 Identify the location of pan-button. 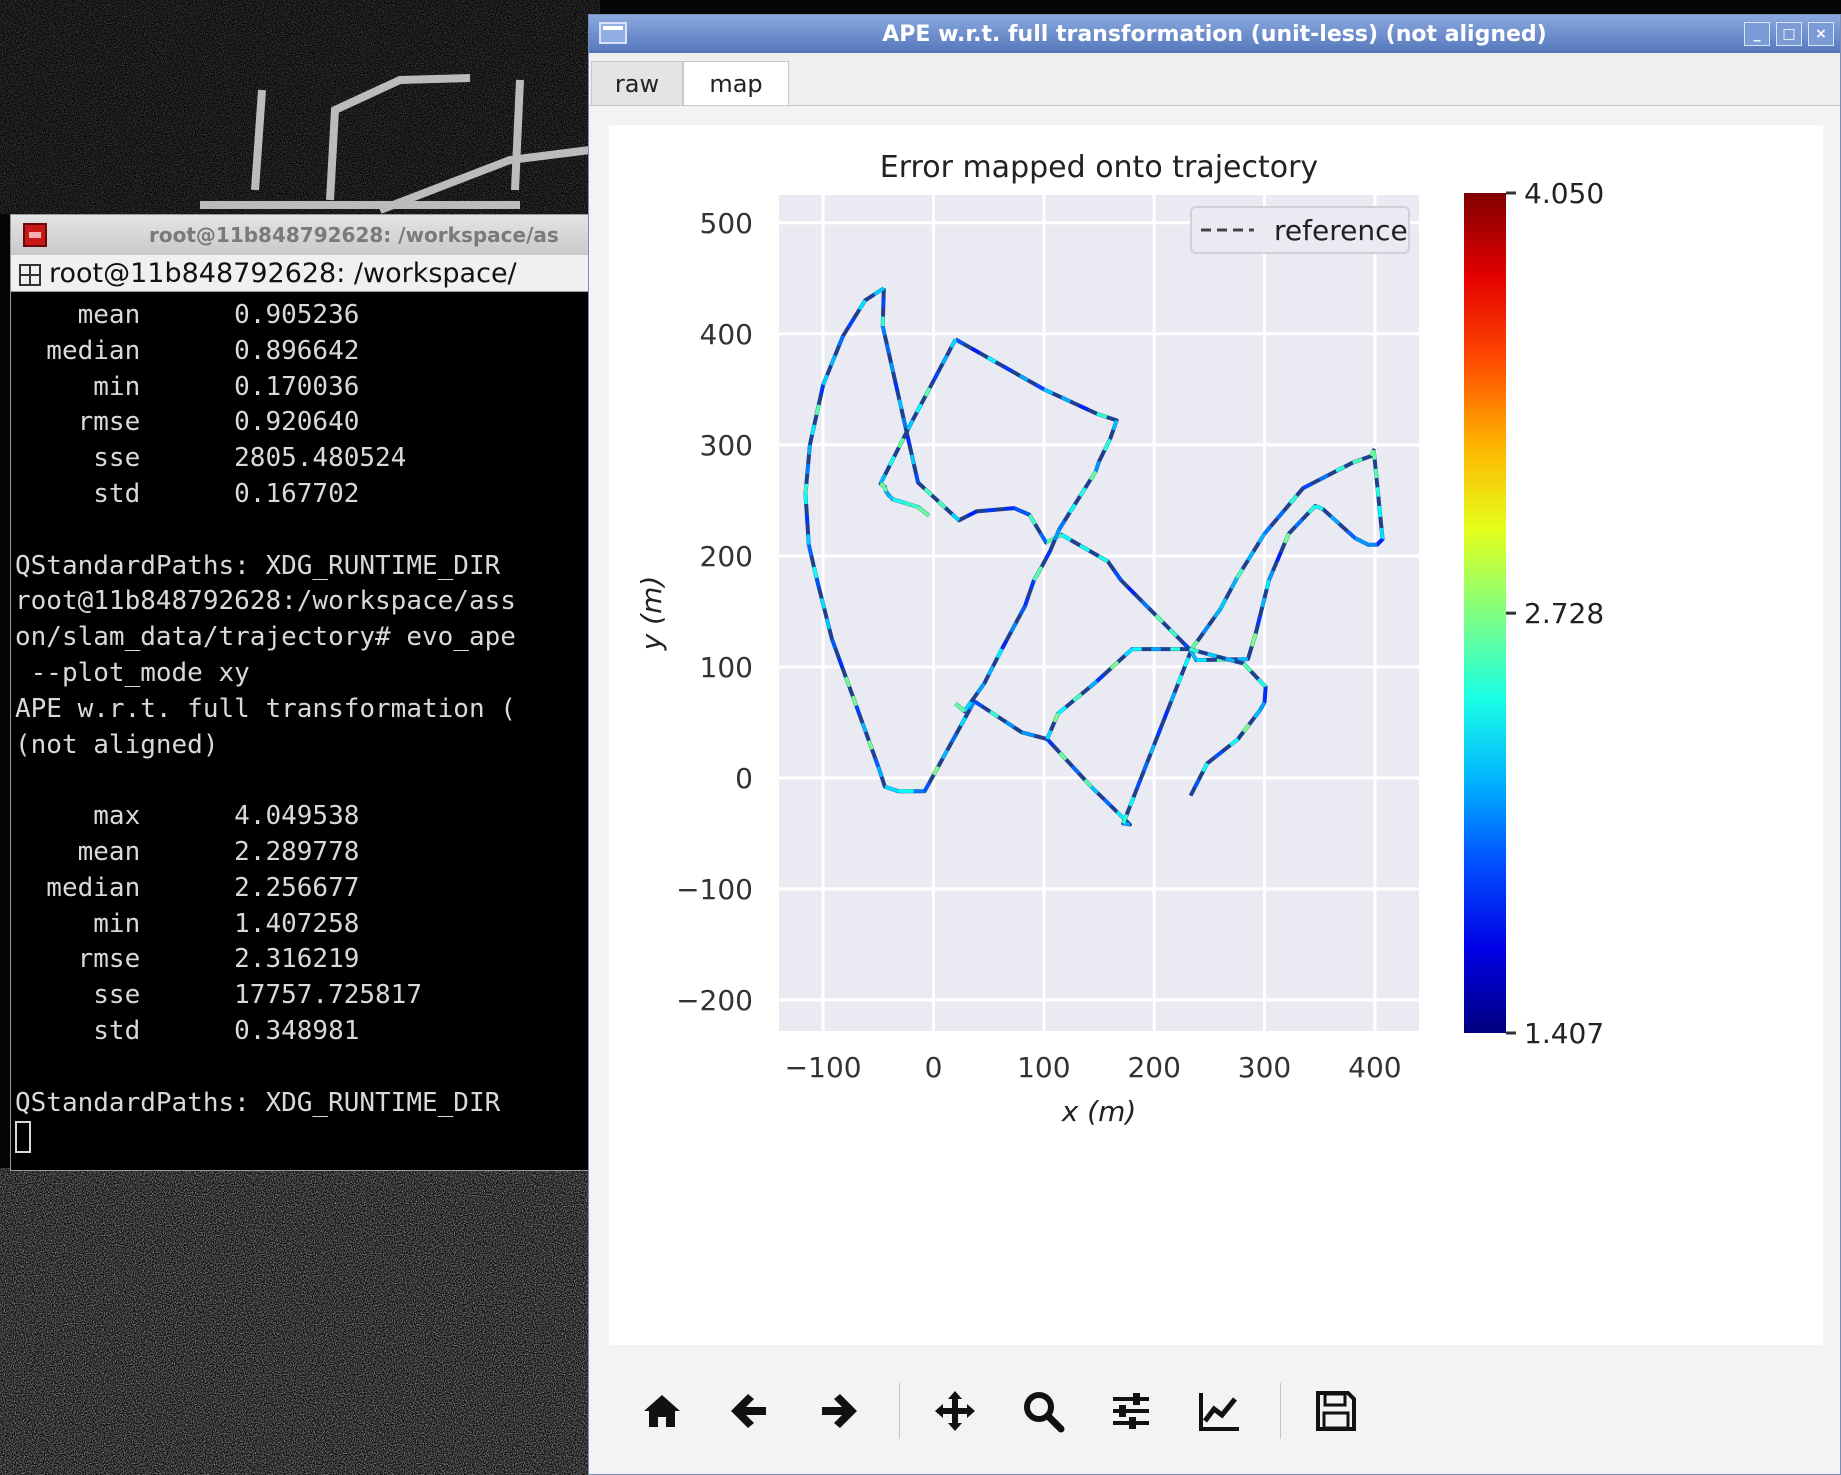
(955, 1411).